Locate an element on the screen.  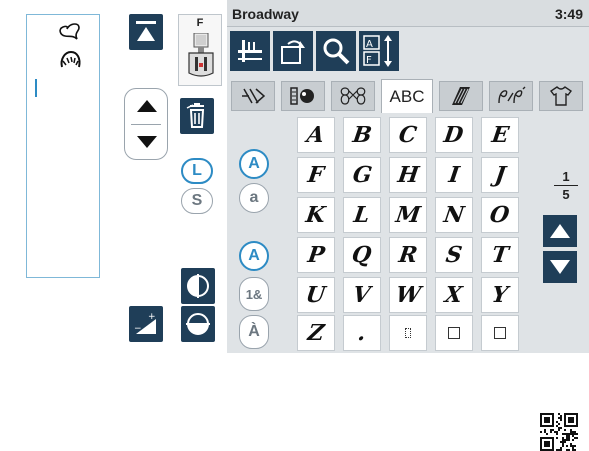
character-label: X is located at coordinates (454, 295).